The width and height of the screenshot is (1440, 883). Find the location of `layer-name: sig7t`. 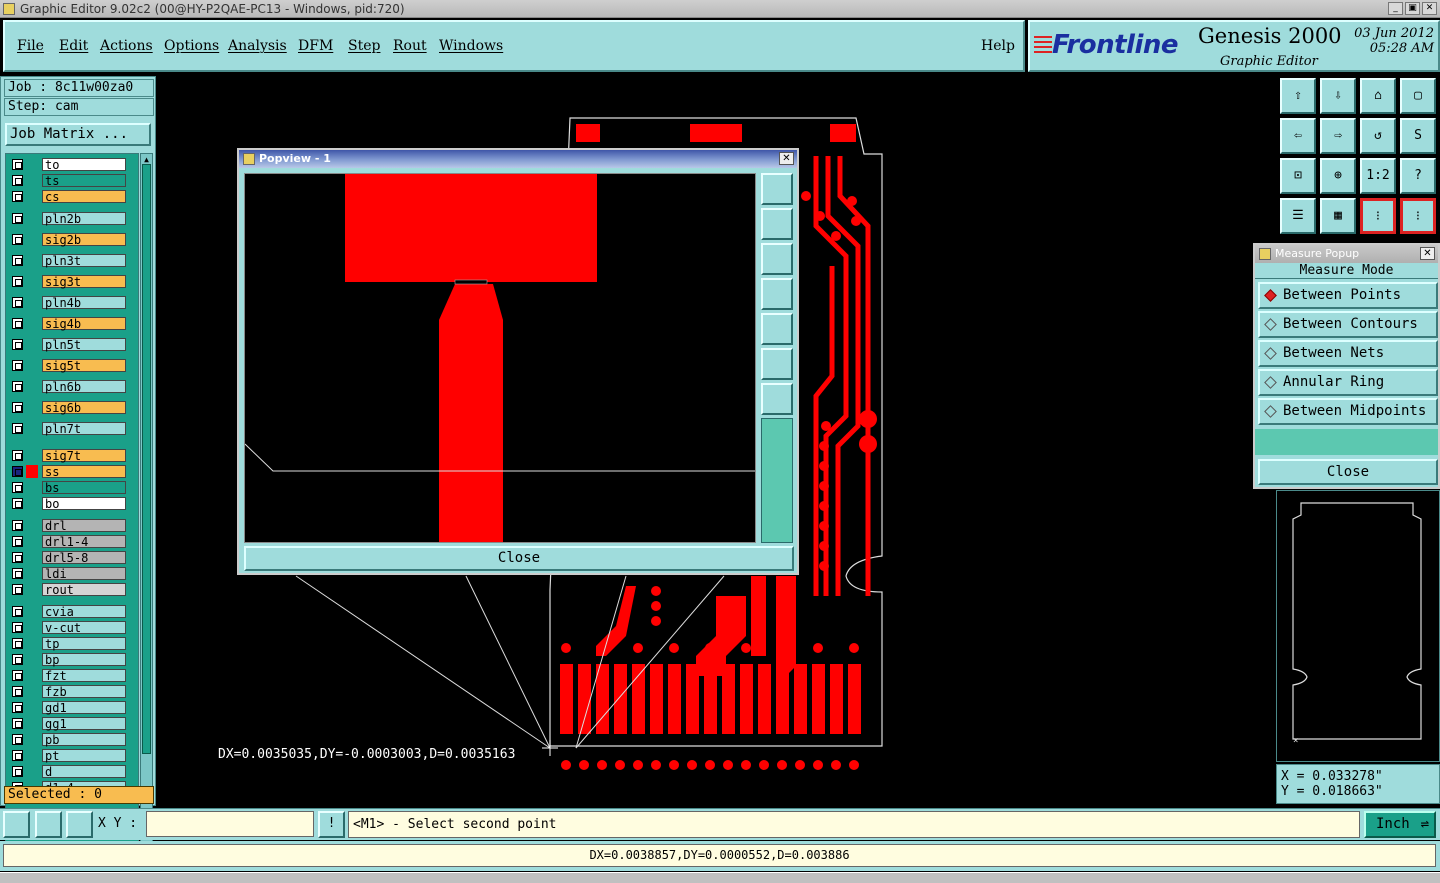

layer-name: sig7t is located at coordinates (84, 456).